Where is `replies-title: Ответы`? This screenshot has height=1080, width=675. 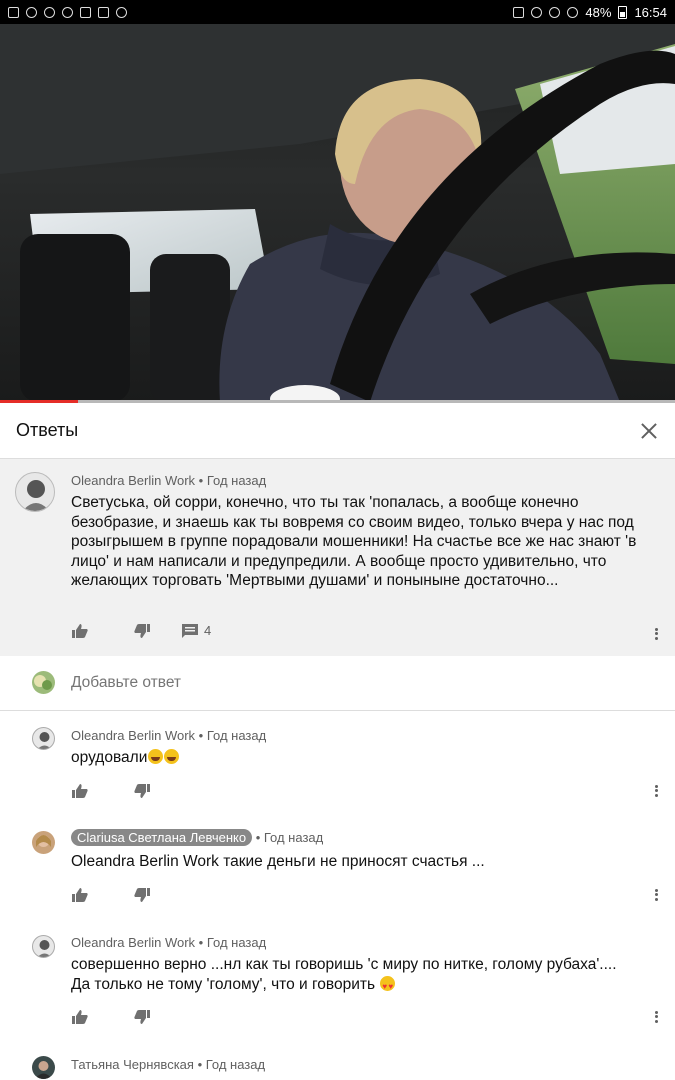 replies-title: Ответы is located at coordinates (47, 430).